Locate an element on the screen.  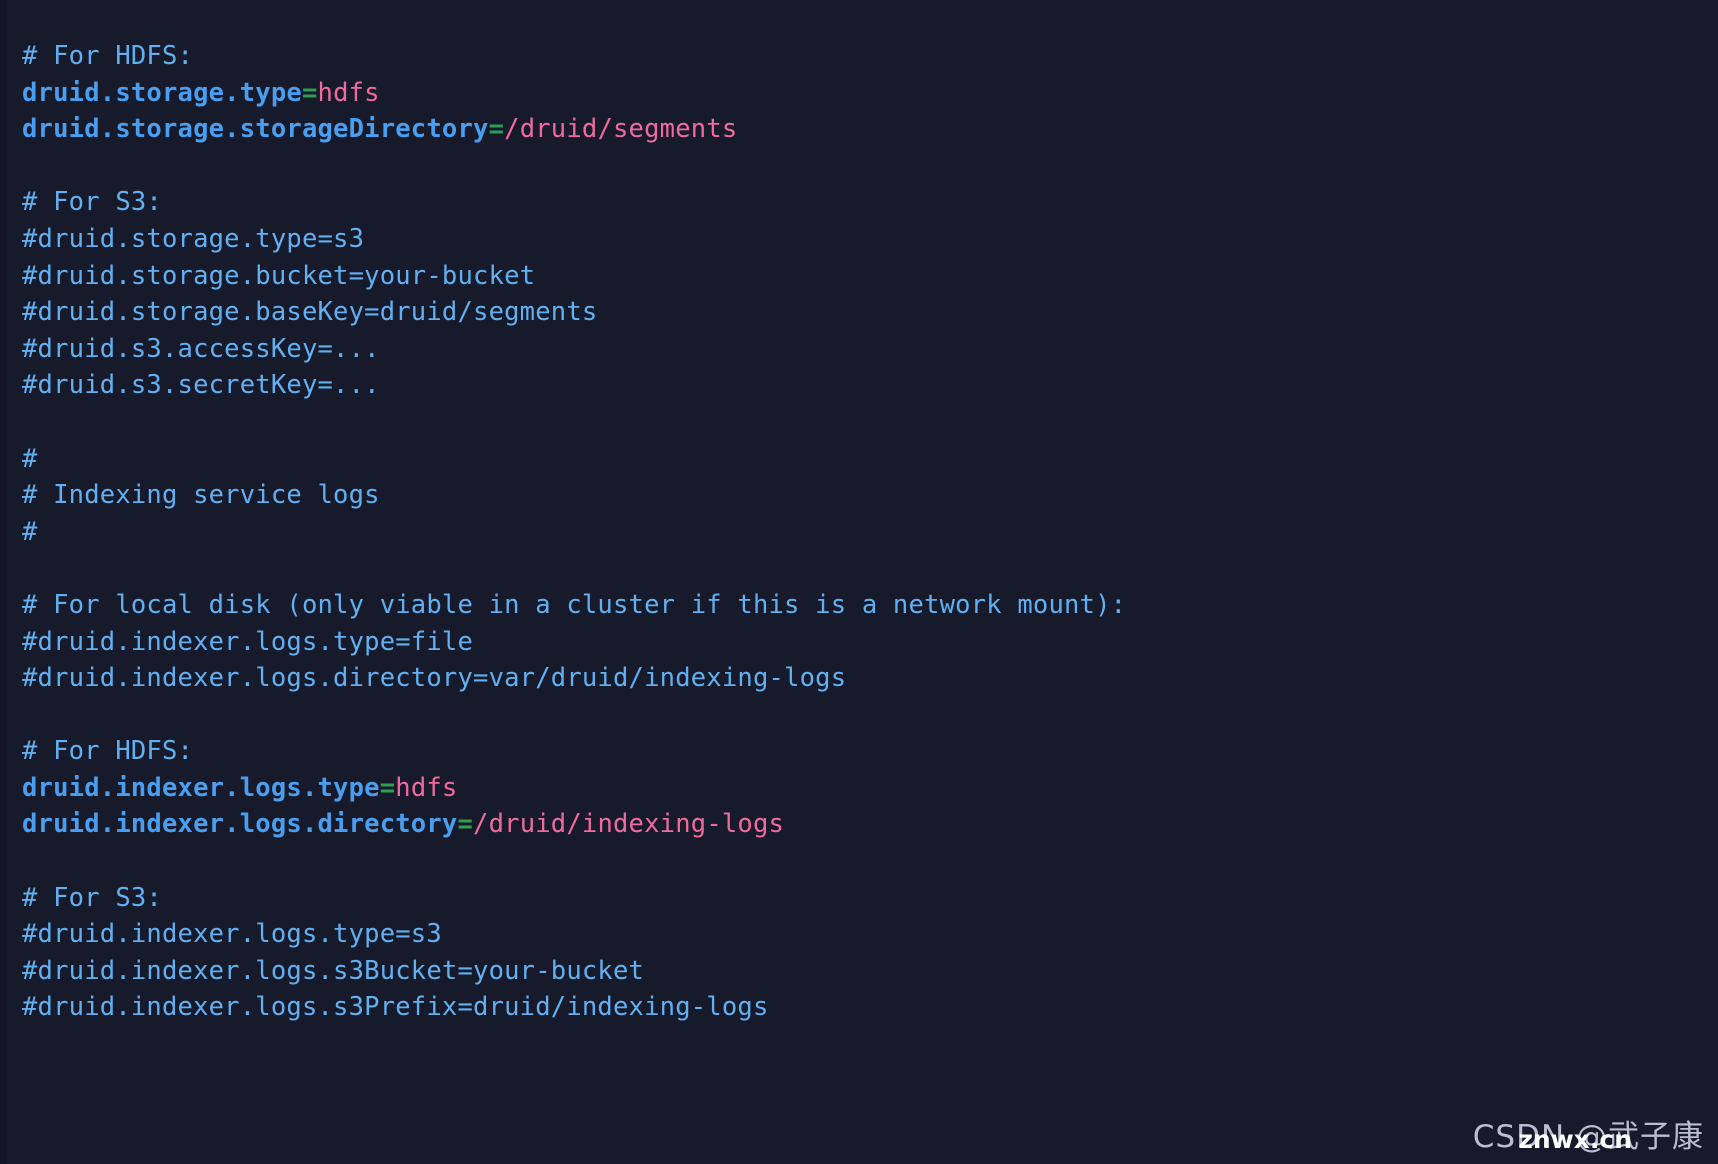
code-line: #druid.storage.baseKey=druid/segments is located at coordinates (862, 312).